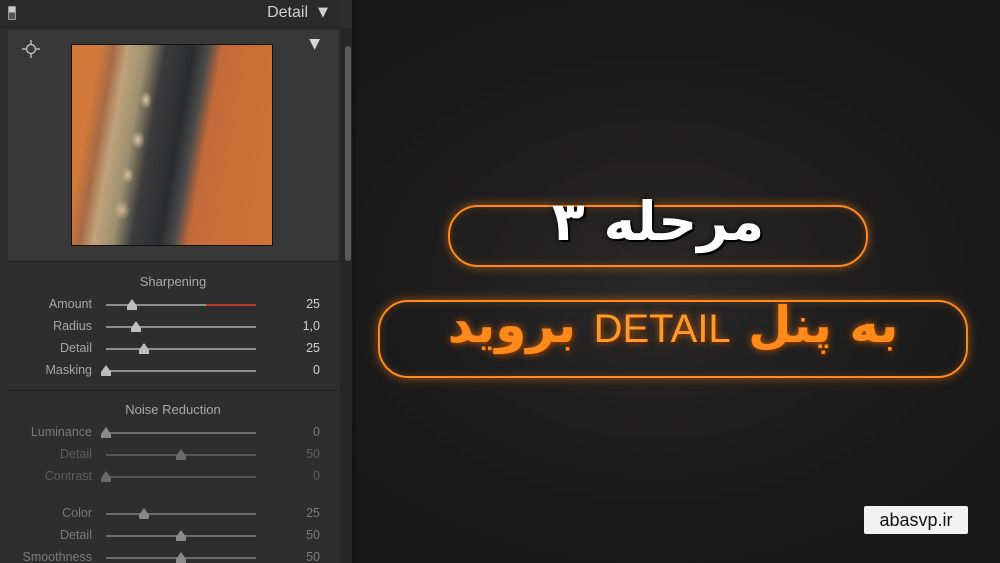  I want to click on slider-row-contrast: Contrast 0, so click(170, 477).